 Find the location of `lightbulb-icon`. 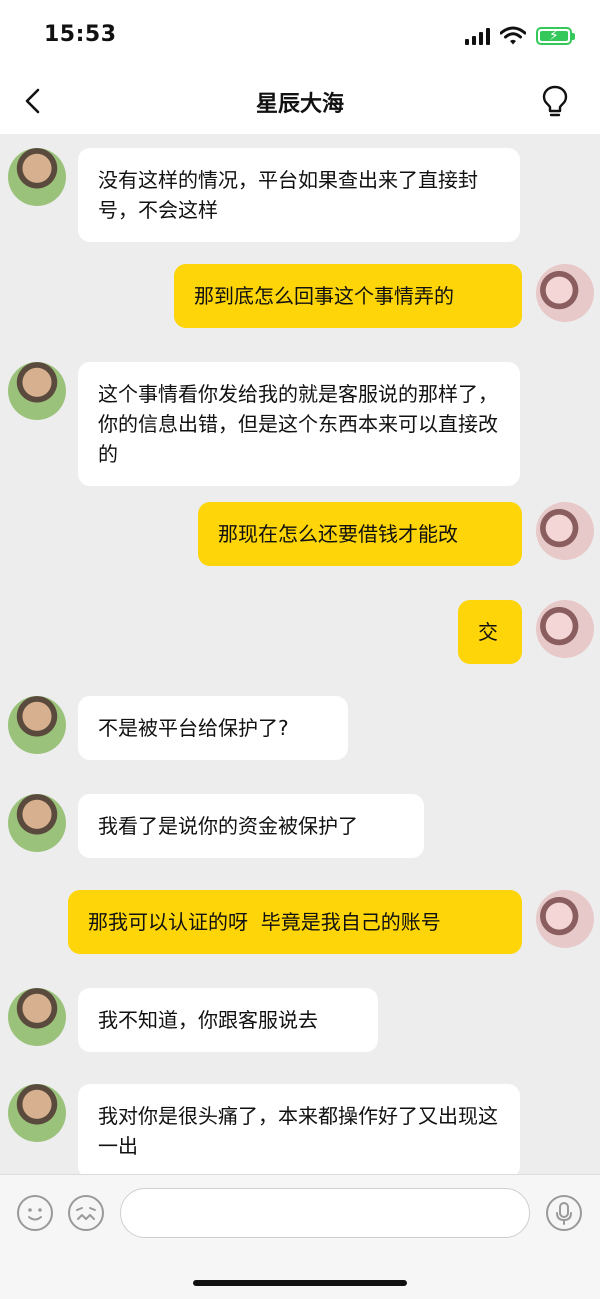

lightbulb-icon is located at coordinates (555, 101).